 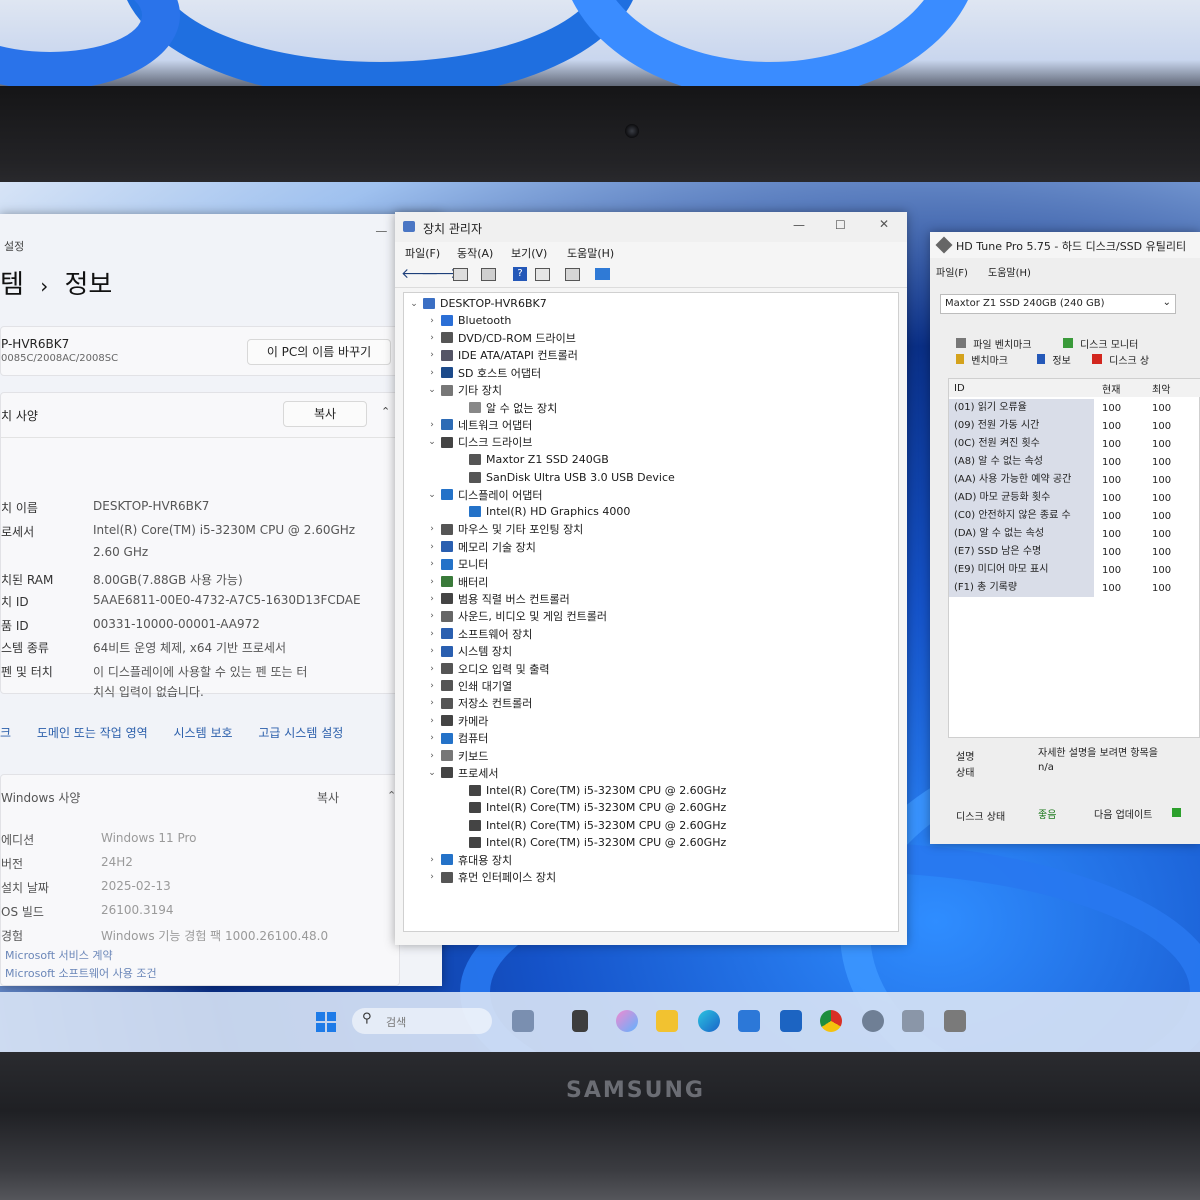 What do you see at coordinates (477, 303) in the screenshot?
I see `tree-root: ⌄ DESKTOP-HVR6BK7` at bounding box center [477, 303].